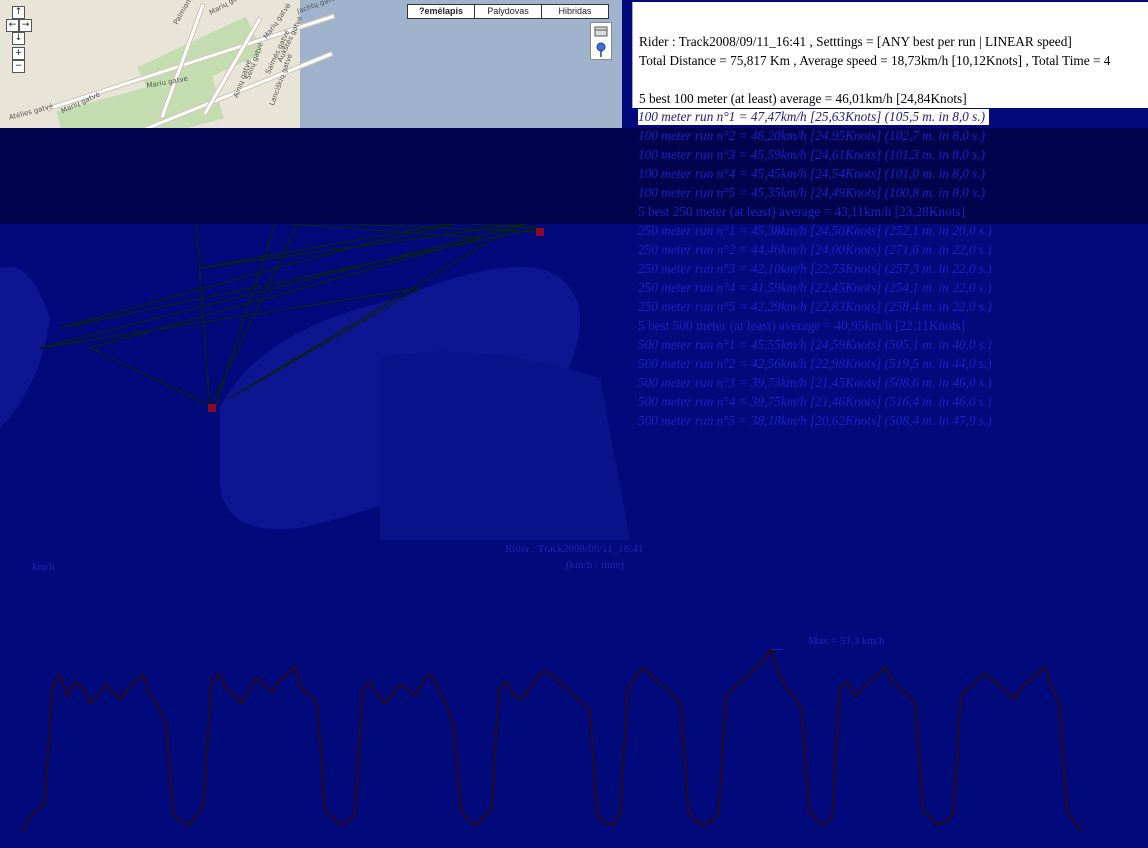 The width and height of the screenshot is (1148, 848). Describe the element at coordinates (212, 408) in the screenshot. I see `track-end-marker` at that location.